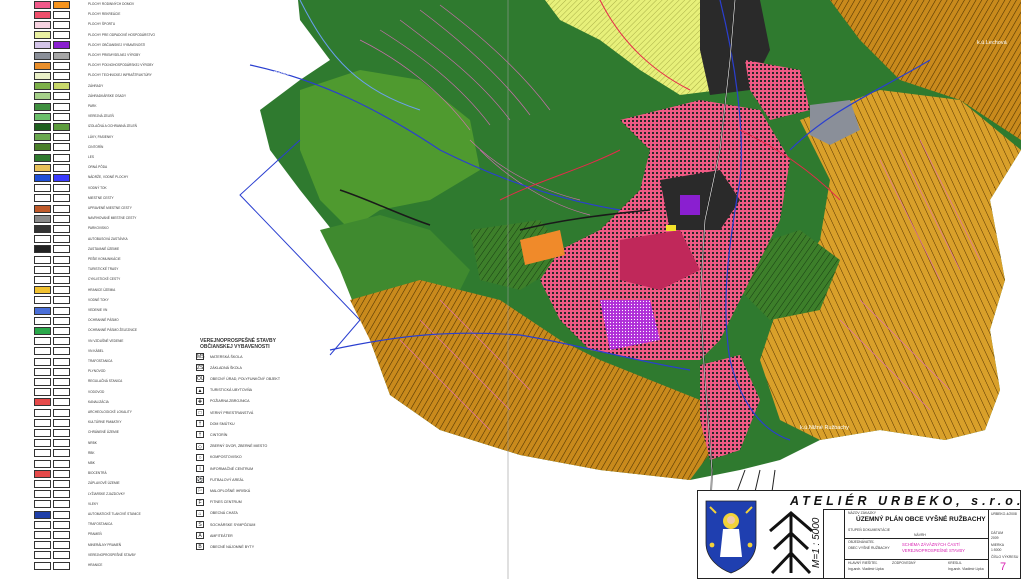  I want to click on legend-label: VODNÉ TOKY, so click(98, 299).